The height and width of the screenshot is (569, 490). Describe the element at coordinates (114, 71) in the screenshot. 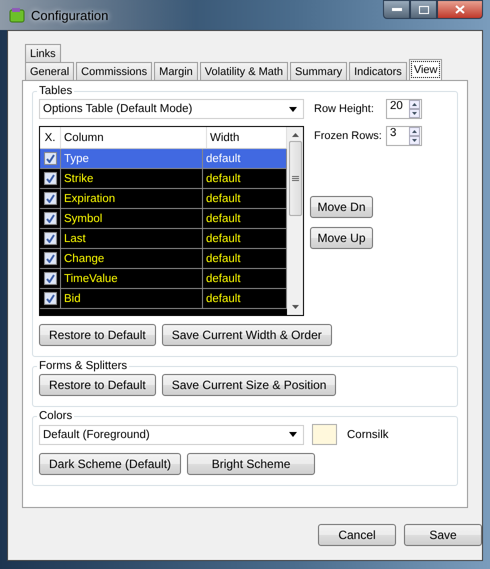

I see `tab: Commissions` at that location.